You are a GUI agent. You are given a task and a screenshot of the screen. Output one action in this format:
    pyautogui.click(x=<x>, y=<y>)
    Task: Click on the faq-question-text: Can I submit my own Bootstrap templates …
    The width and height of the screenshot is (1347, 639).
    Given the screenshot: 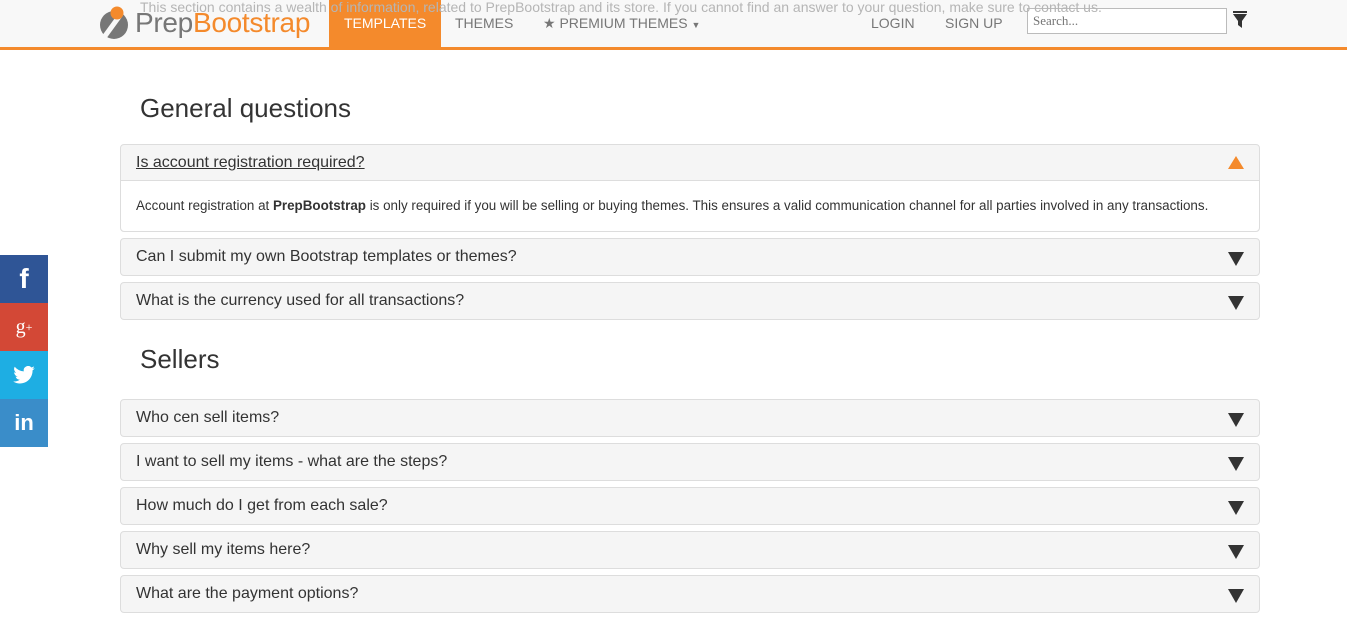 What is the action you would take?
    pyautogui.click(x=326, y=257)
    